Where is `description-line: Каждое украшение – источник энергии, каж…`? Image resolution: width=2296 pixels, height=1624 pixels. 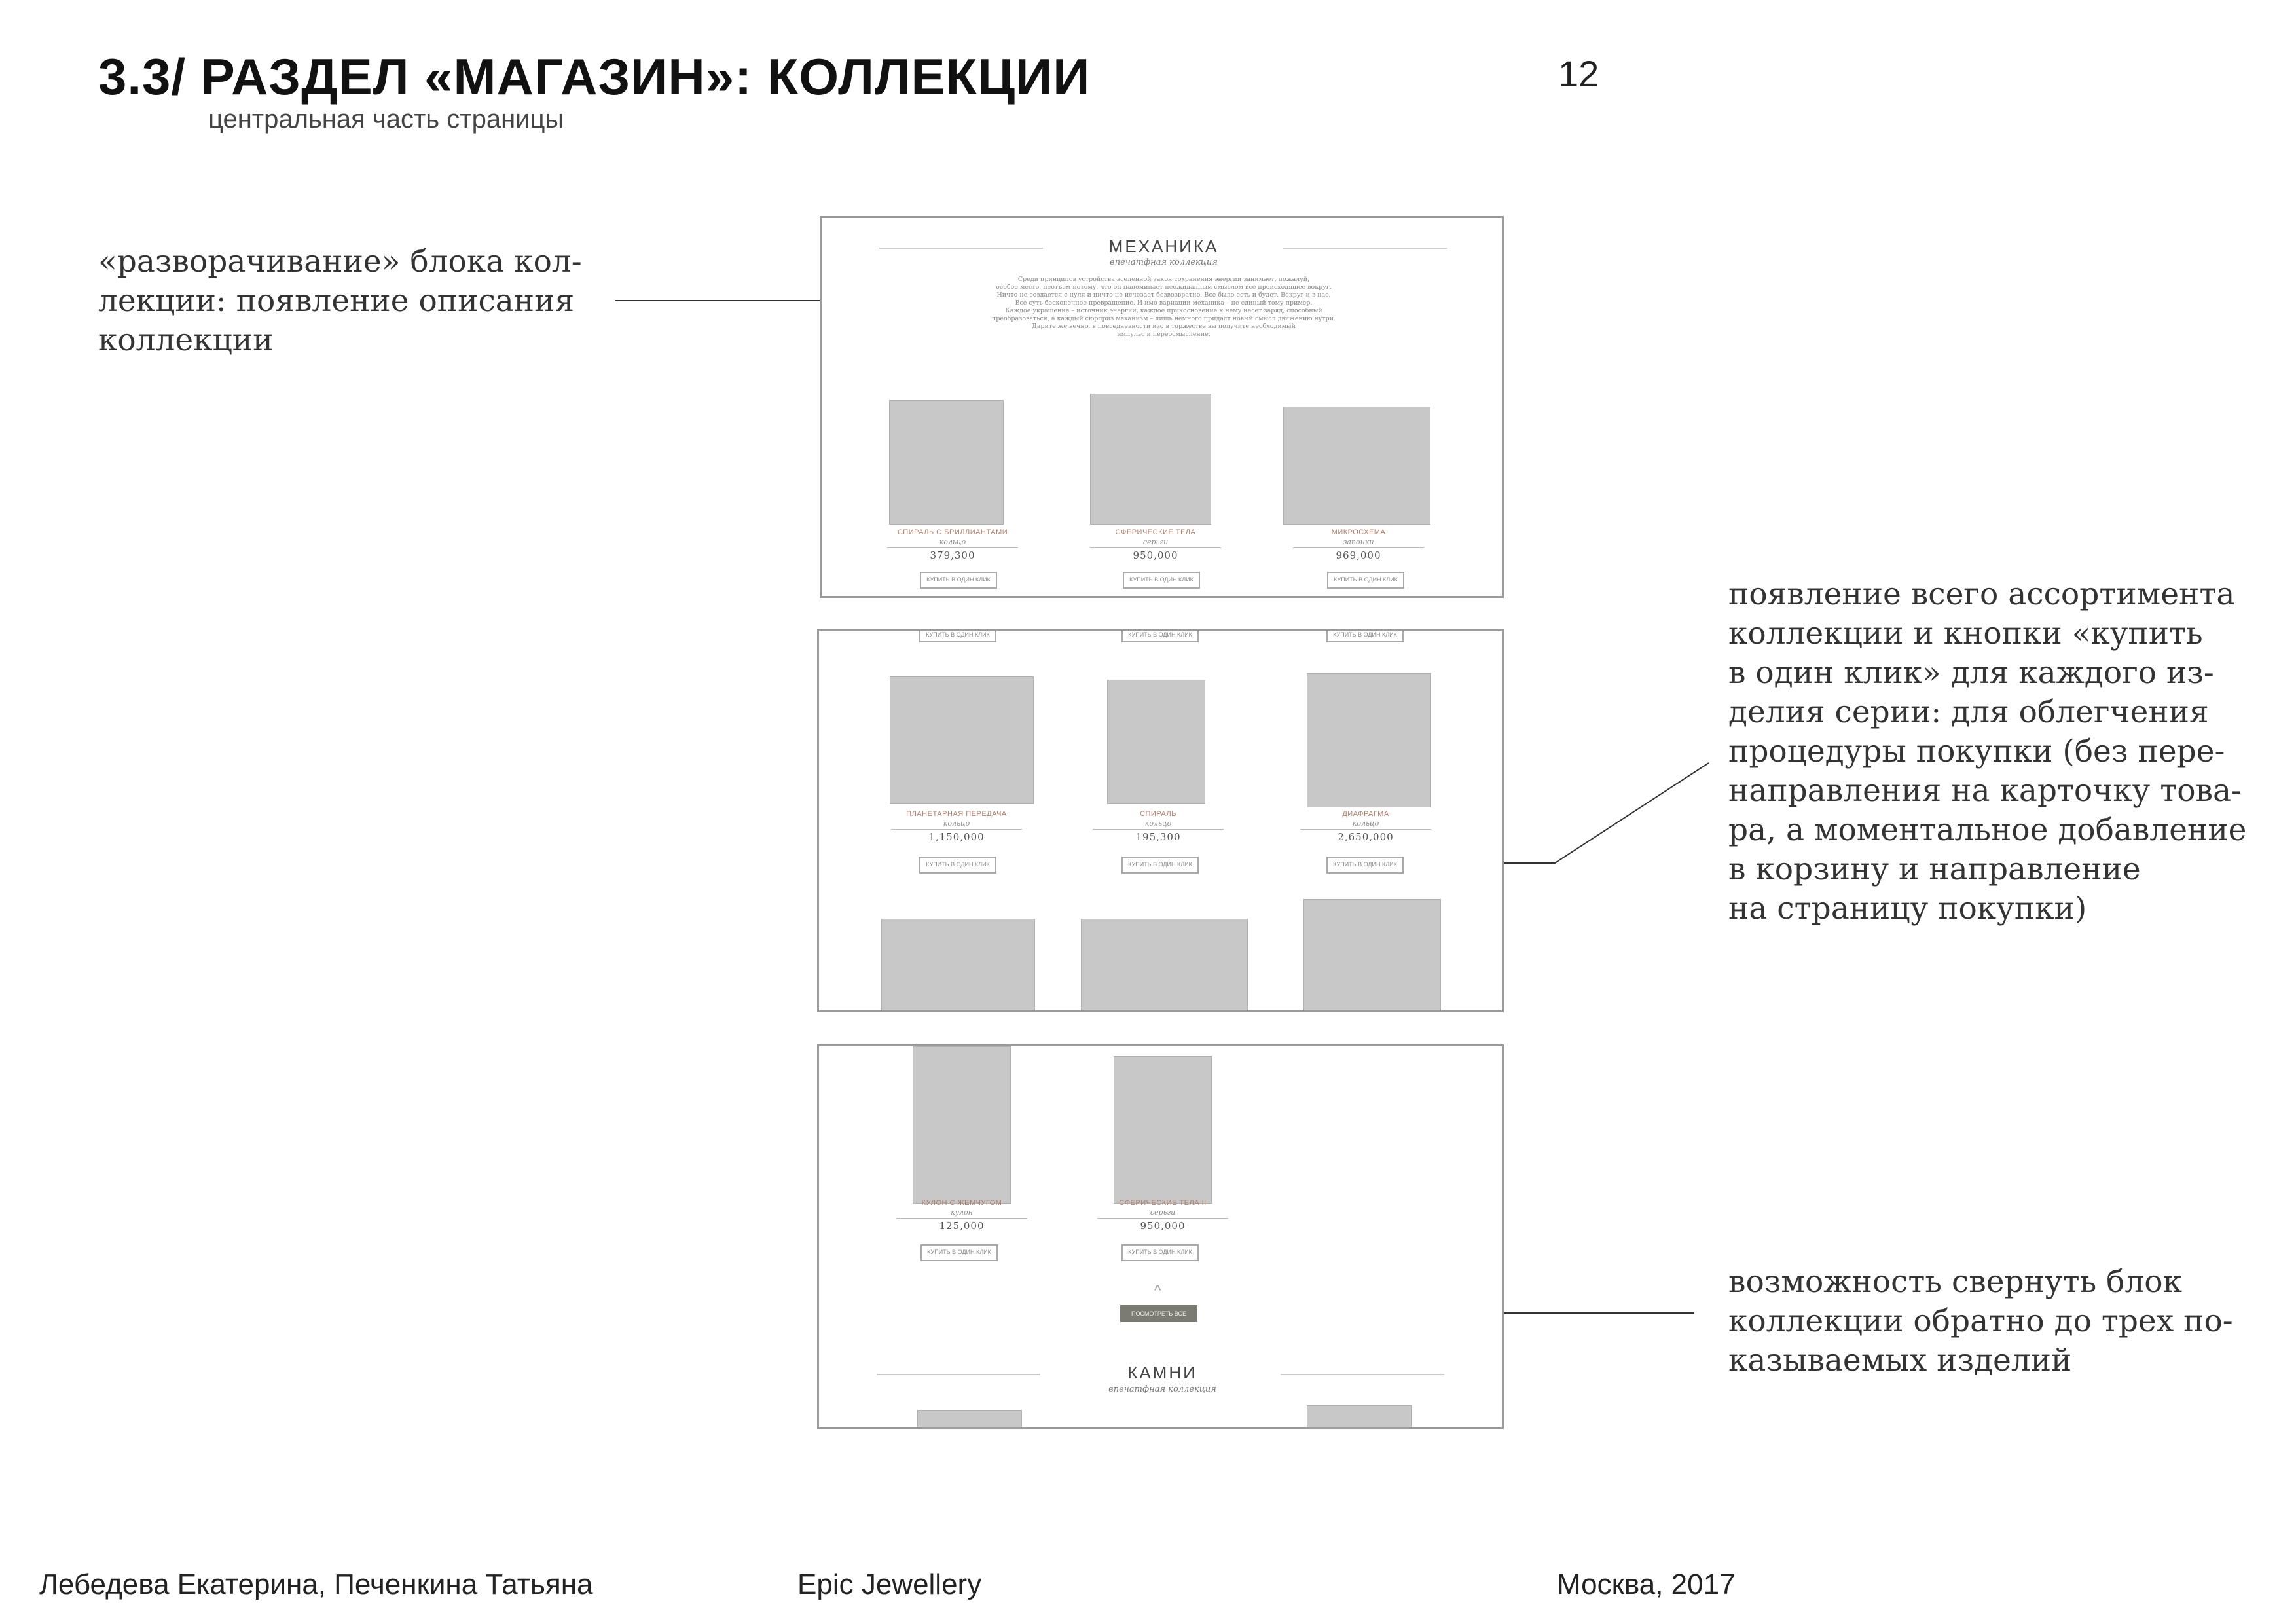 description-line: Каждое украшение – источник энергии, каж… is located at coordinates (1163, 310).